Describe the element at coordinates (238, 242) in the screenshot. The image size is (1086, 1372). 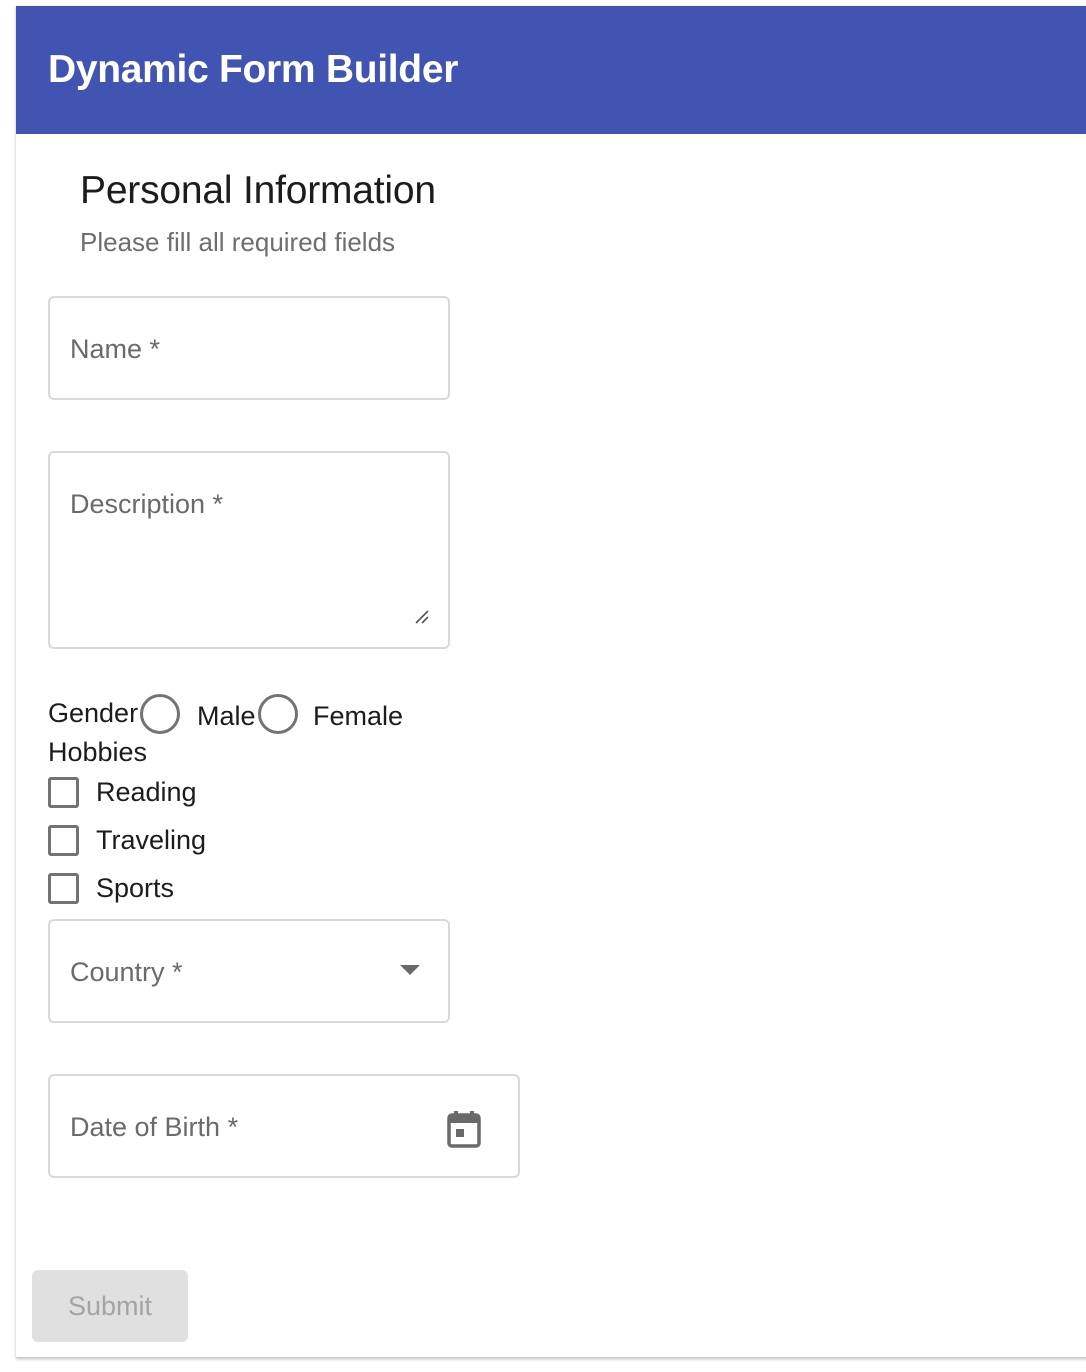
I see `section-subtitle: Please fill all required fields` at that location.